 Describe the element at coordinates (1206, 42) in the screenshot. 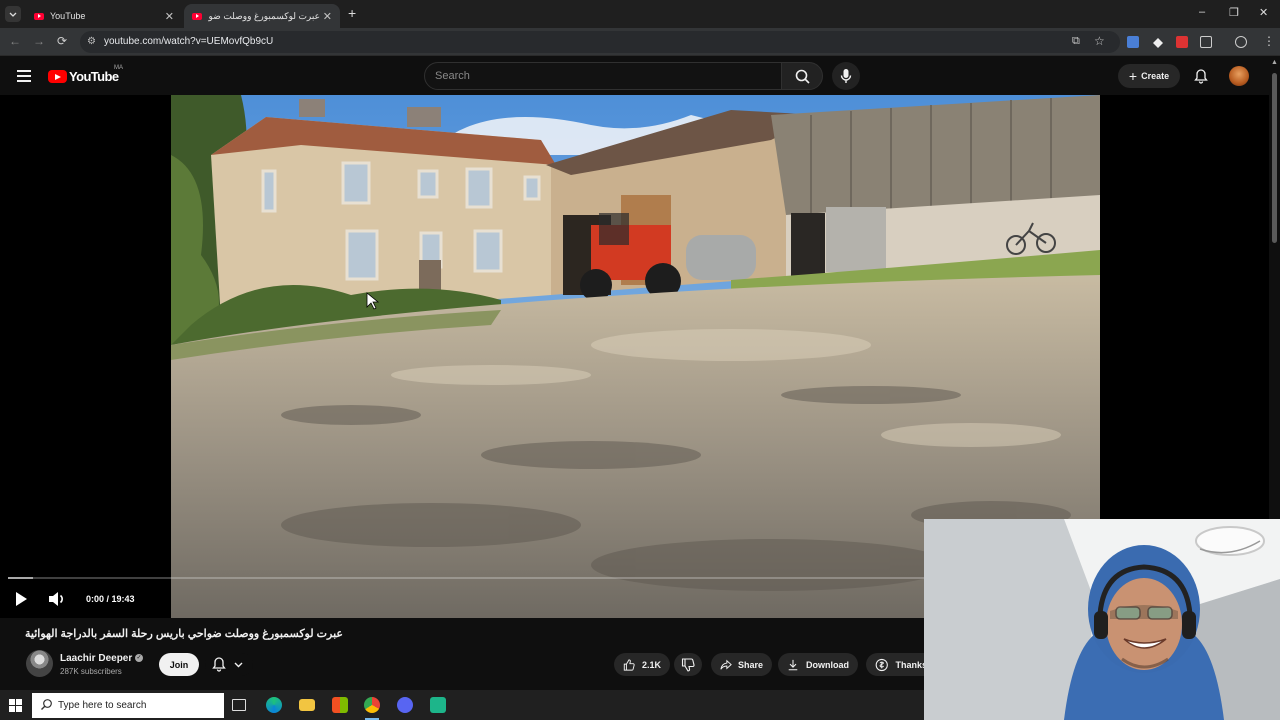

I see `extensions-puzzle-icon` at that location.